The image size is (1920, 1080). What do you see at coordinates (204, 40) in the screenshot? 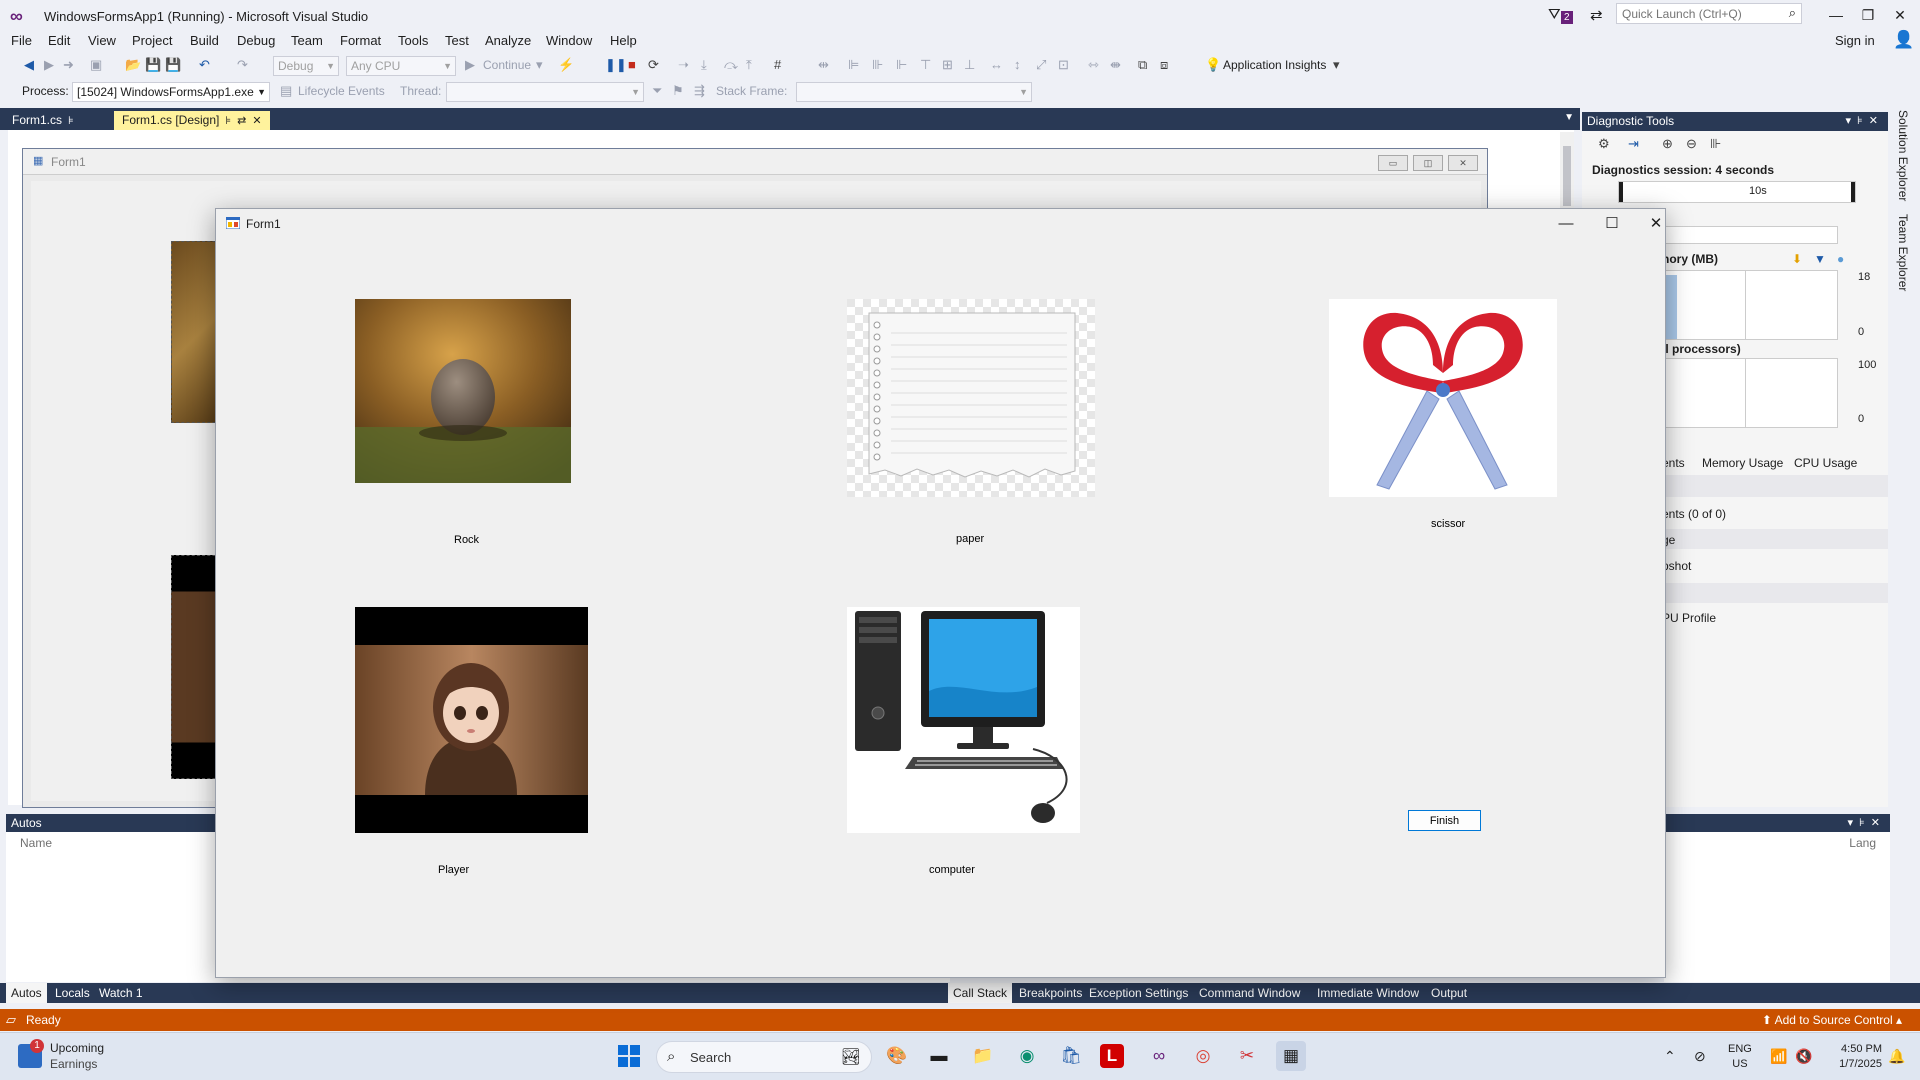
I see `menu-build: Build` at bounding box center [204, 40].